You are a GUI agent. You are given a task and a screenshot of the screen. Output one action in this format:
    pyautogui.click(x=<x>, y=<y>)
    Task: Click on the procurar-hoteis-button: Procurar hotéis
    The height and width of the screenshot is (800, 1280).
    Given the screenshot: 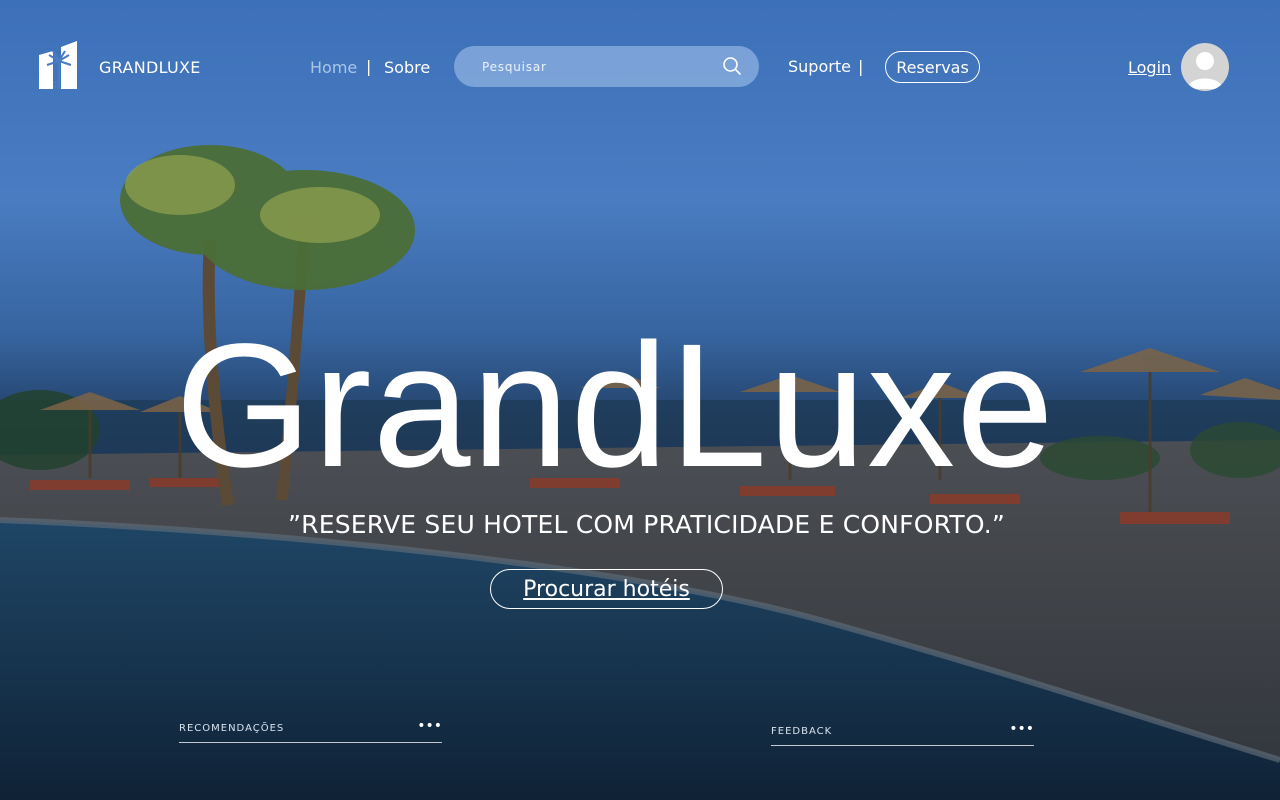 What is the action you would take?
    pyautogui.click(x=606, y=589)
    